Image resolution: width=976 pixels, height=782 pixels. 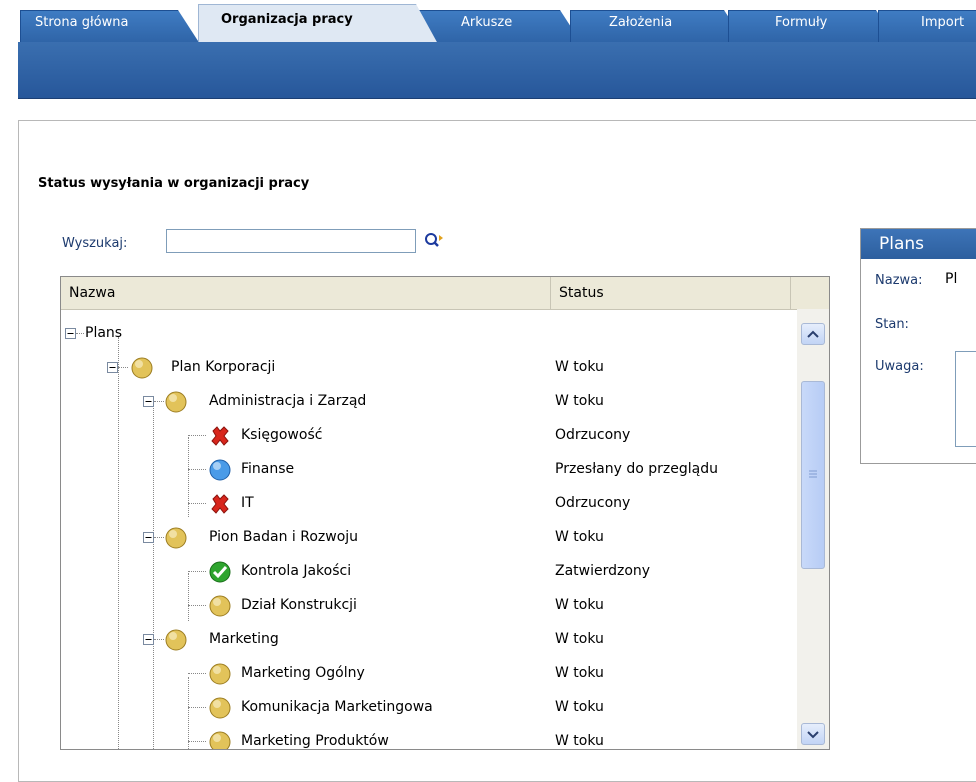 I want to click on node-label: Komunikacja Marketingowa, so click(x=337, y=707).